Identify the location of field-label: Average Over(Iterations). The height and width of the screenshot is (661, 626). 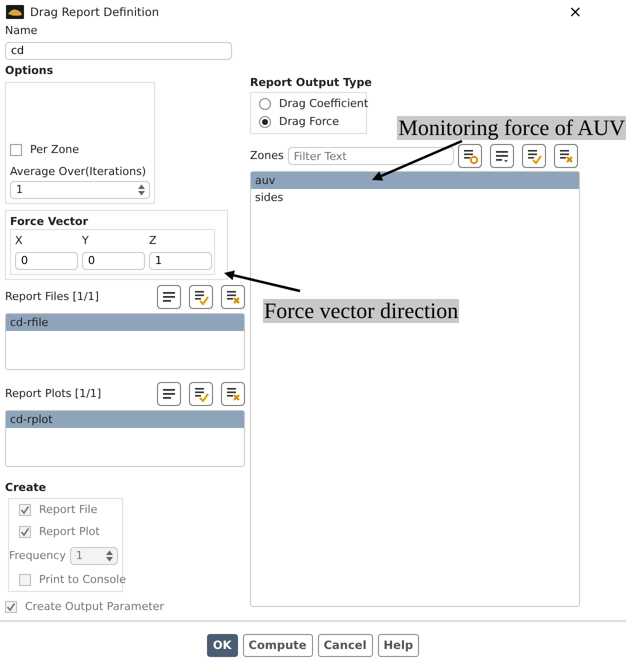
(79, 171).